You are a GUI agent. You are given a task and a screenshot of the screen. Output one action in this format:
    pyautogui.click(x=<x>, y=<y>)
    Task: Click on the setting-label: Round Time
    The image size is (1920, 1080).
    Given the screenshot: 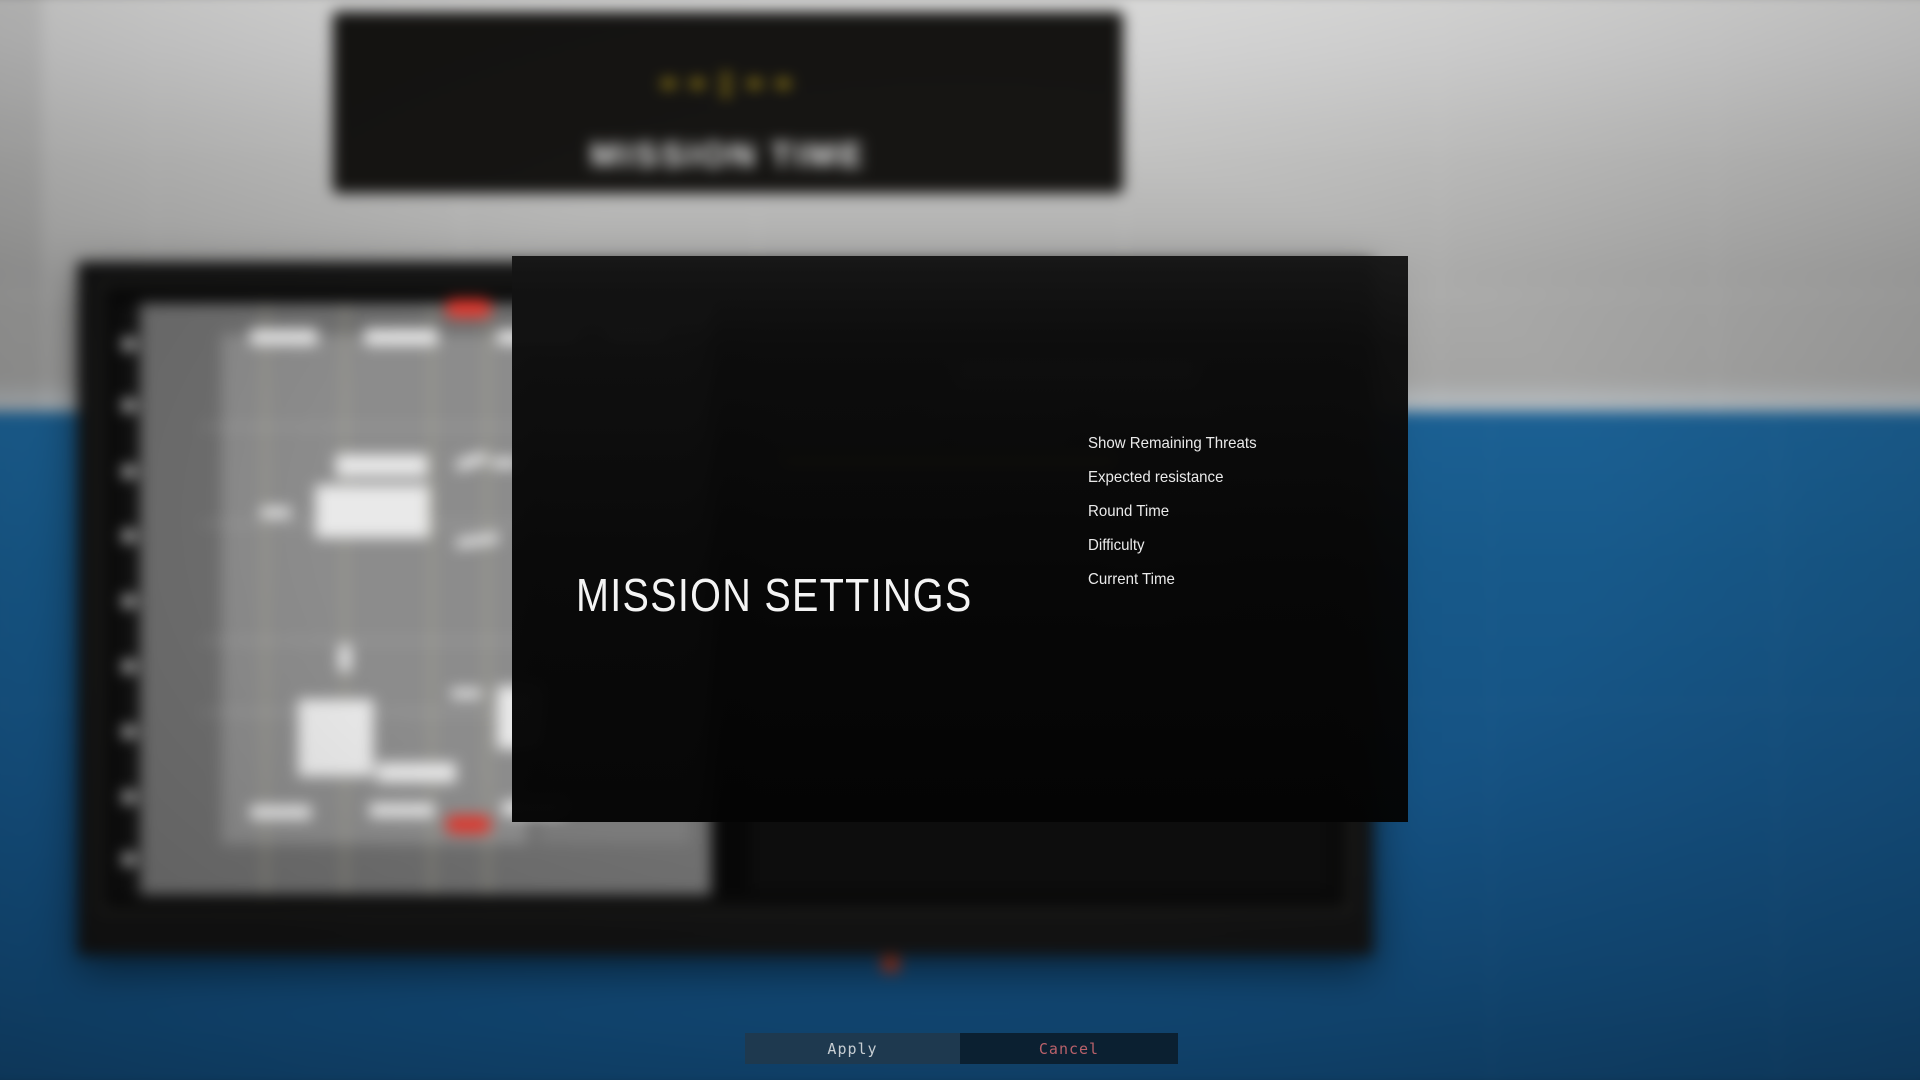 What is the action you would take?
    pyautogui.click(x=1129, y=511)
    